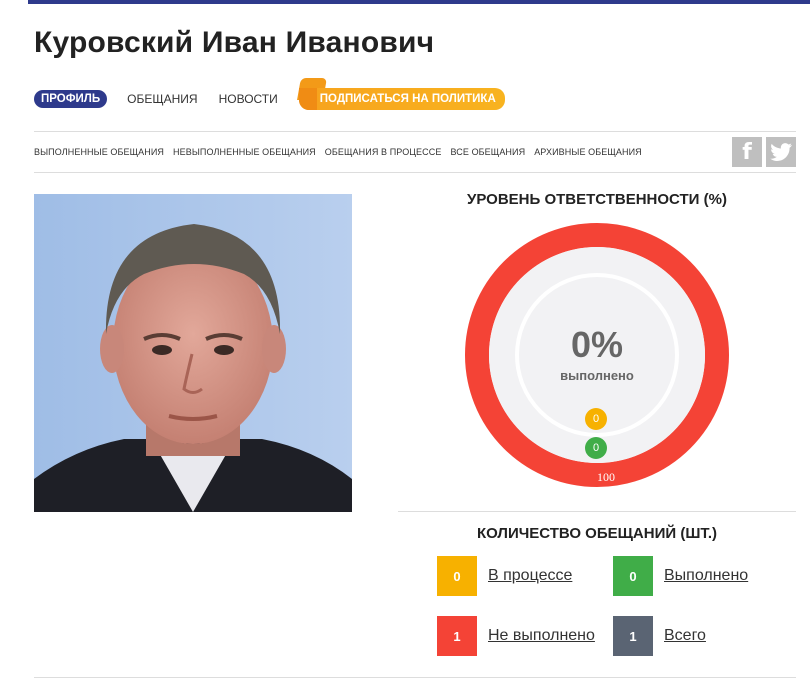 Image resolution: width=810 pixels, height=684 pixels. I want to click on filter-all-promises: ВСЕ ОБЕЩАНИЯ, so click(487, 152).